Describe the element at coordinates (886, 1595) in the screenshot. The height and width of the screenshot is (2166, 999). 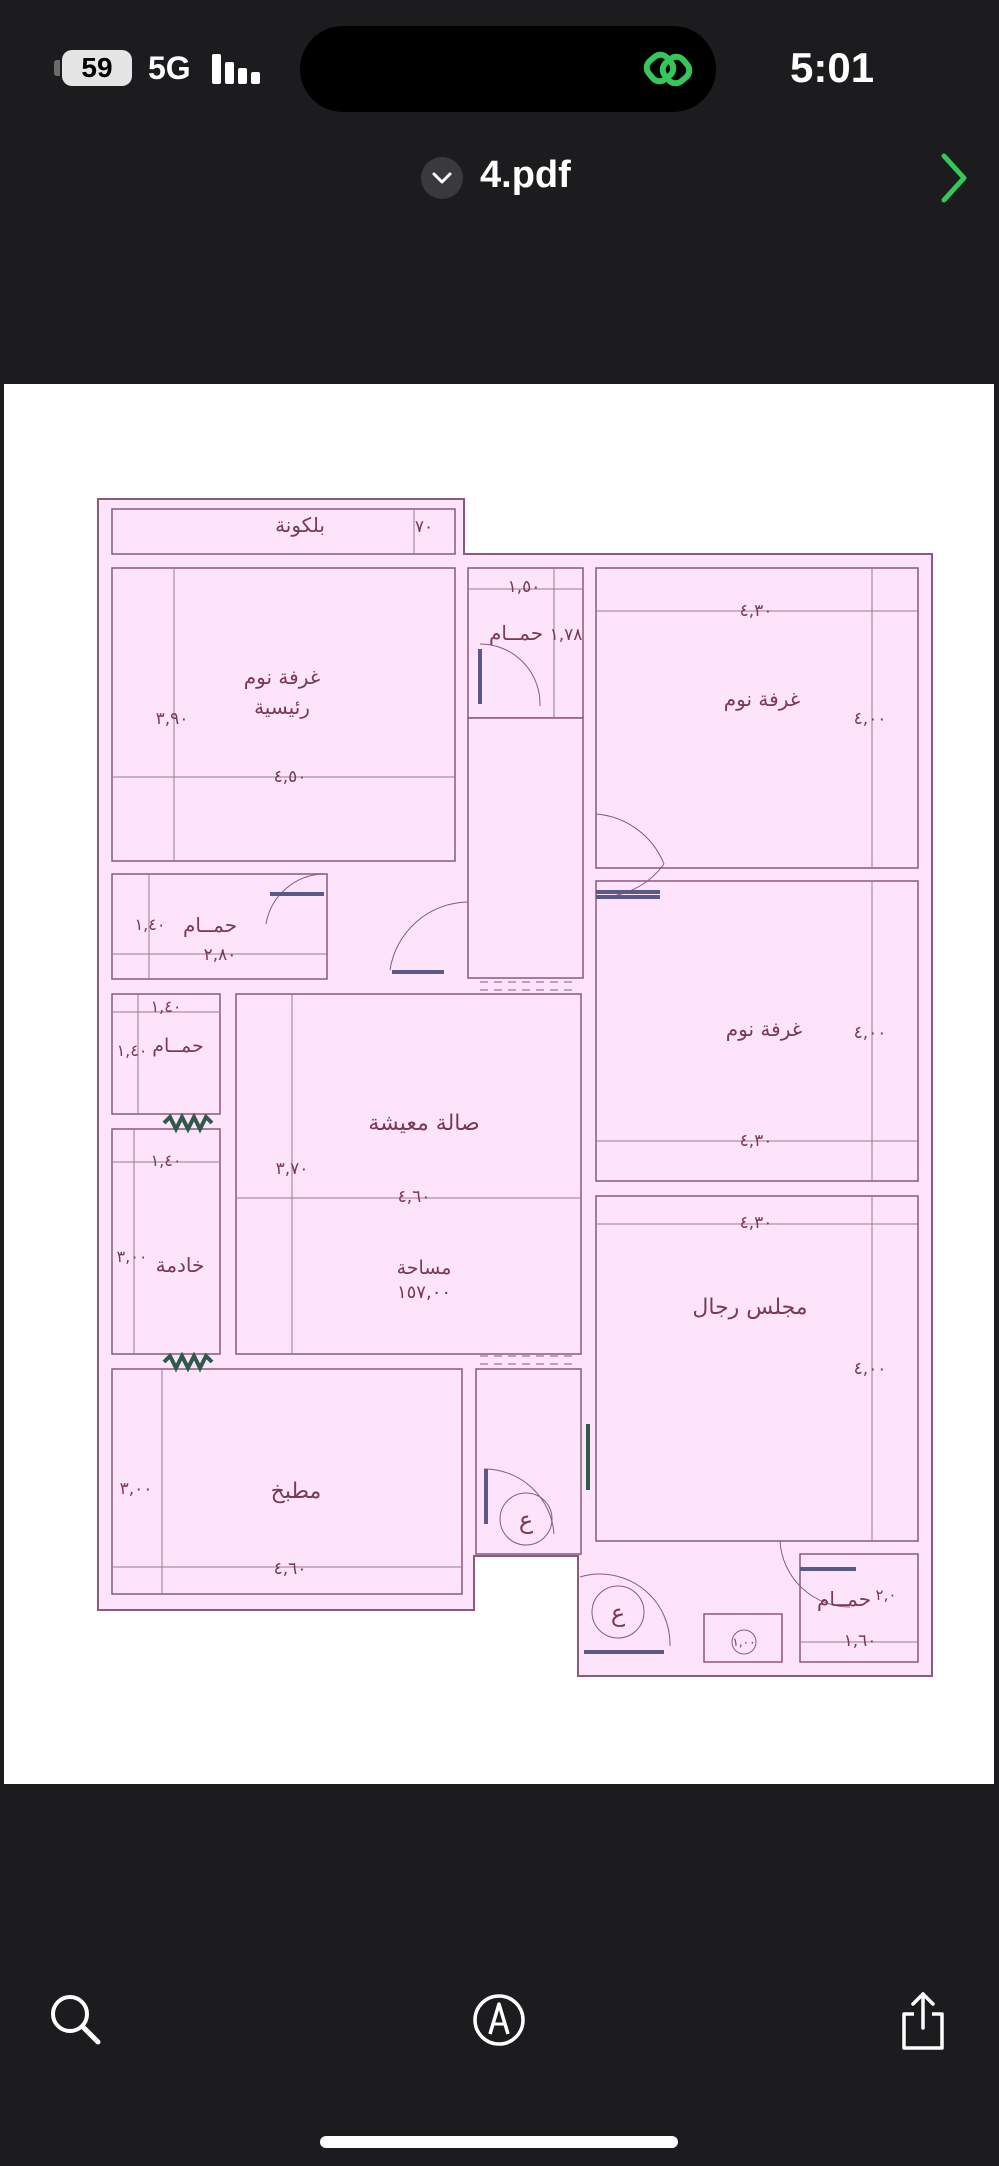
I see `dim-bath-right-h: ٢,٠` at that location.